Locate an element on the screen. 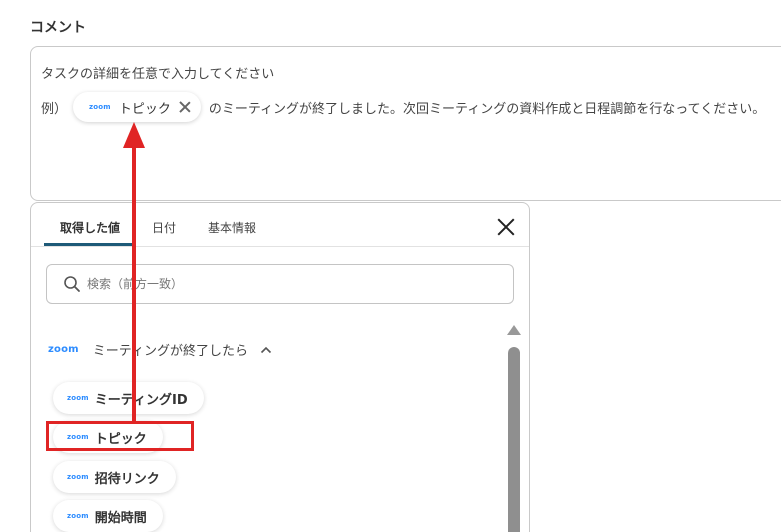 The width and height of the screenshot is (781, 532). variable-item-label: 開始時間 is located at coordinates (120, 518).